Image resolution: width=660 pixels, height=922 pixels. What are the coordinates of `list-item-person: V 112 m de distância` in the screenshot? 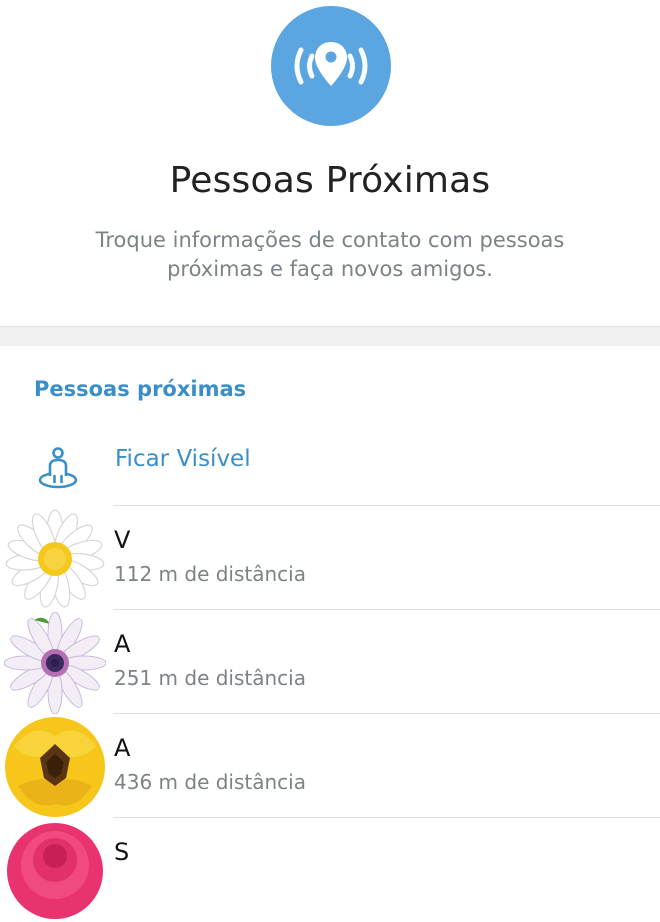 It's located at (330, 558).